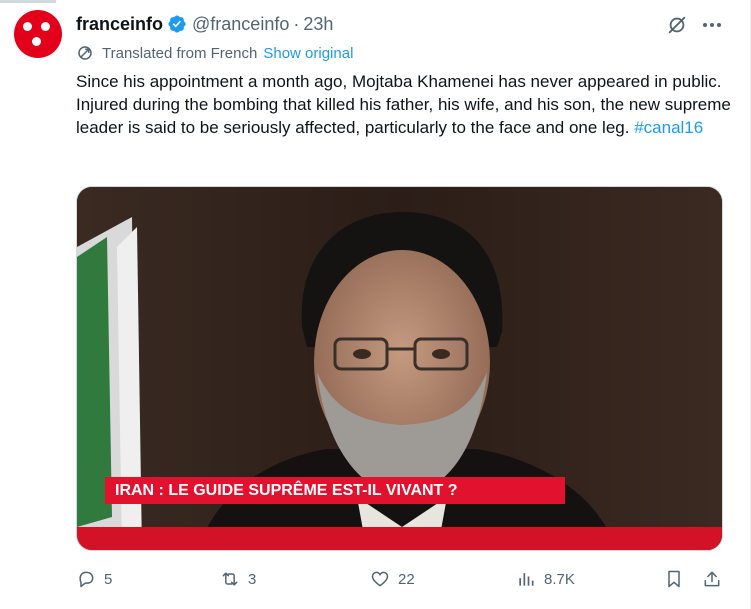 This screenshot has height=609, width=751. Describe the element at coordinates (180, 53) in the screenshot. I see `translation-label: Translated from French` at that location.